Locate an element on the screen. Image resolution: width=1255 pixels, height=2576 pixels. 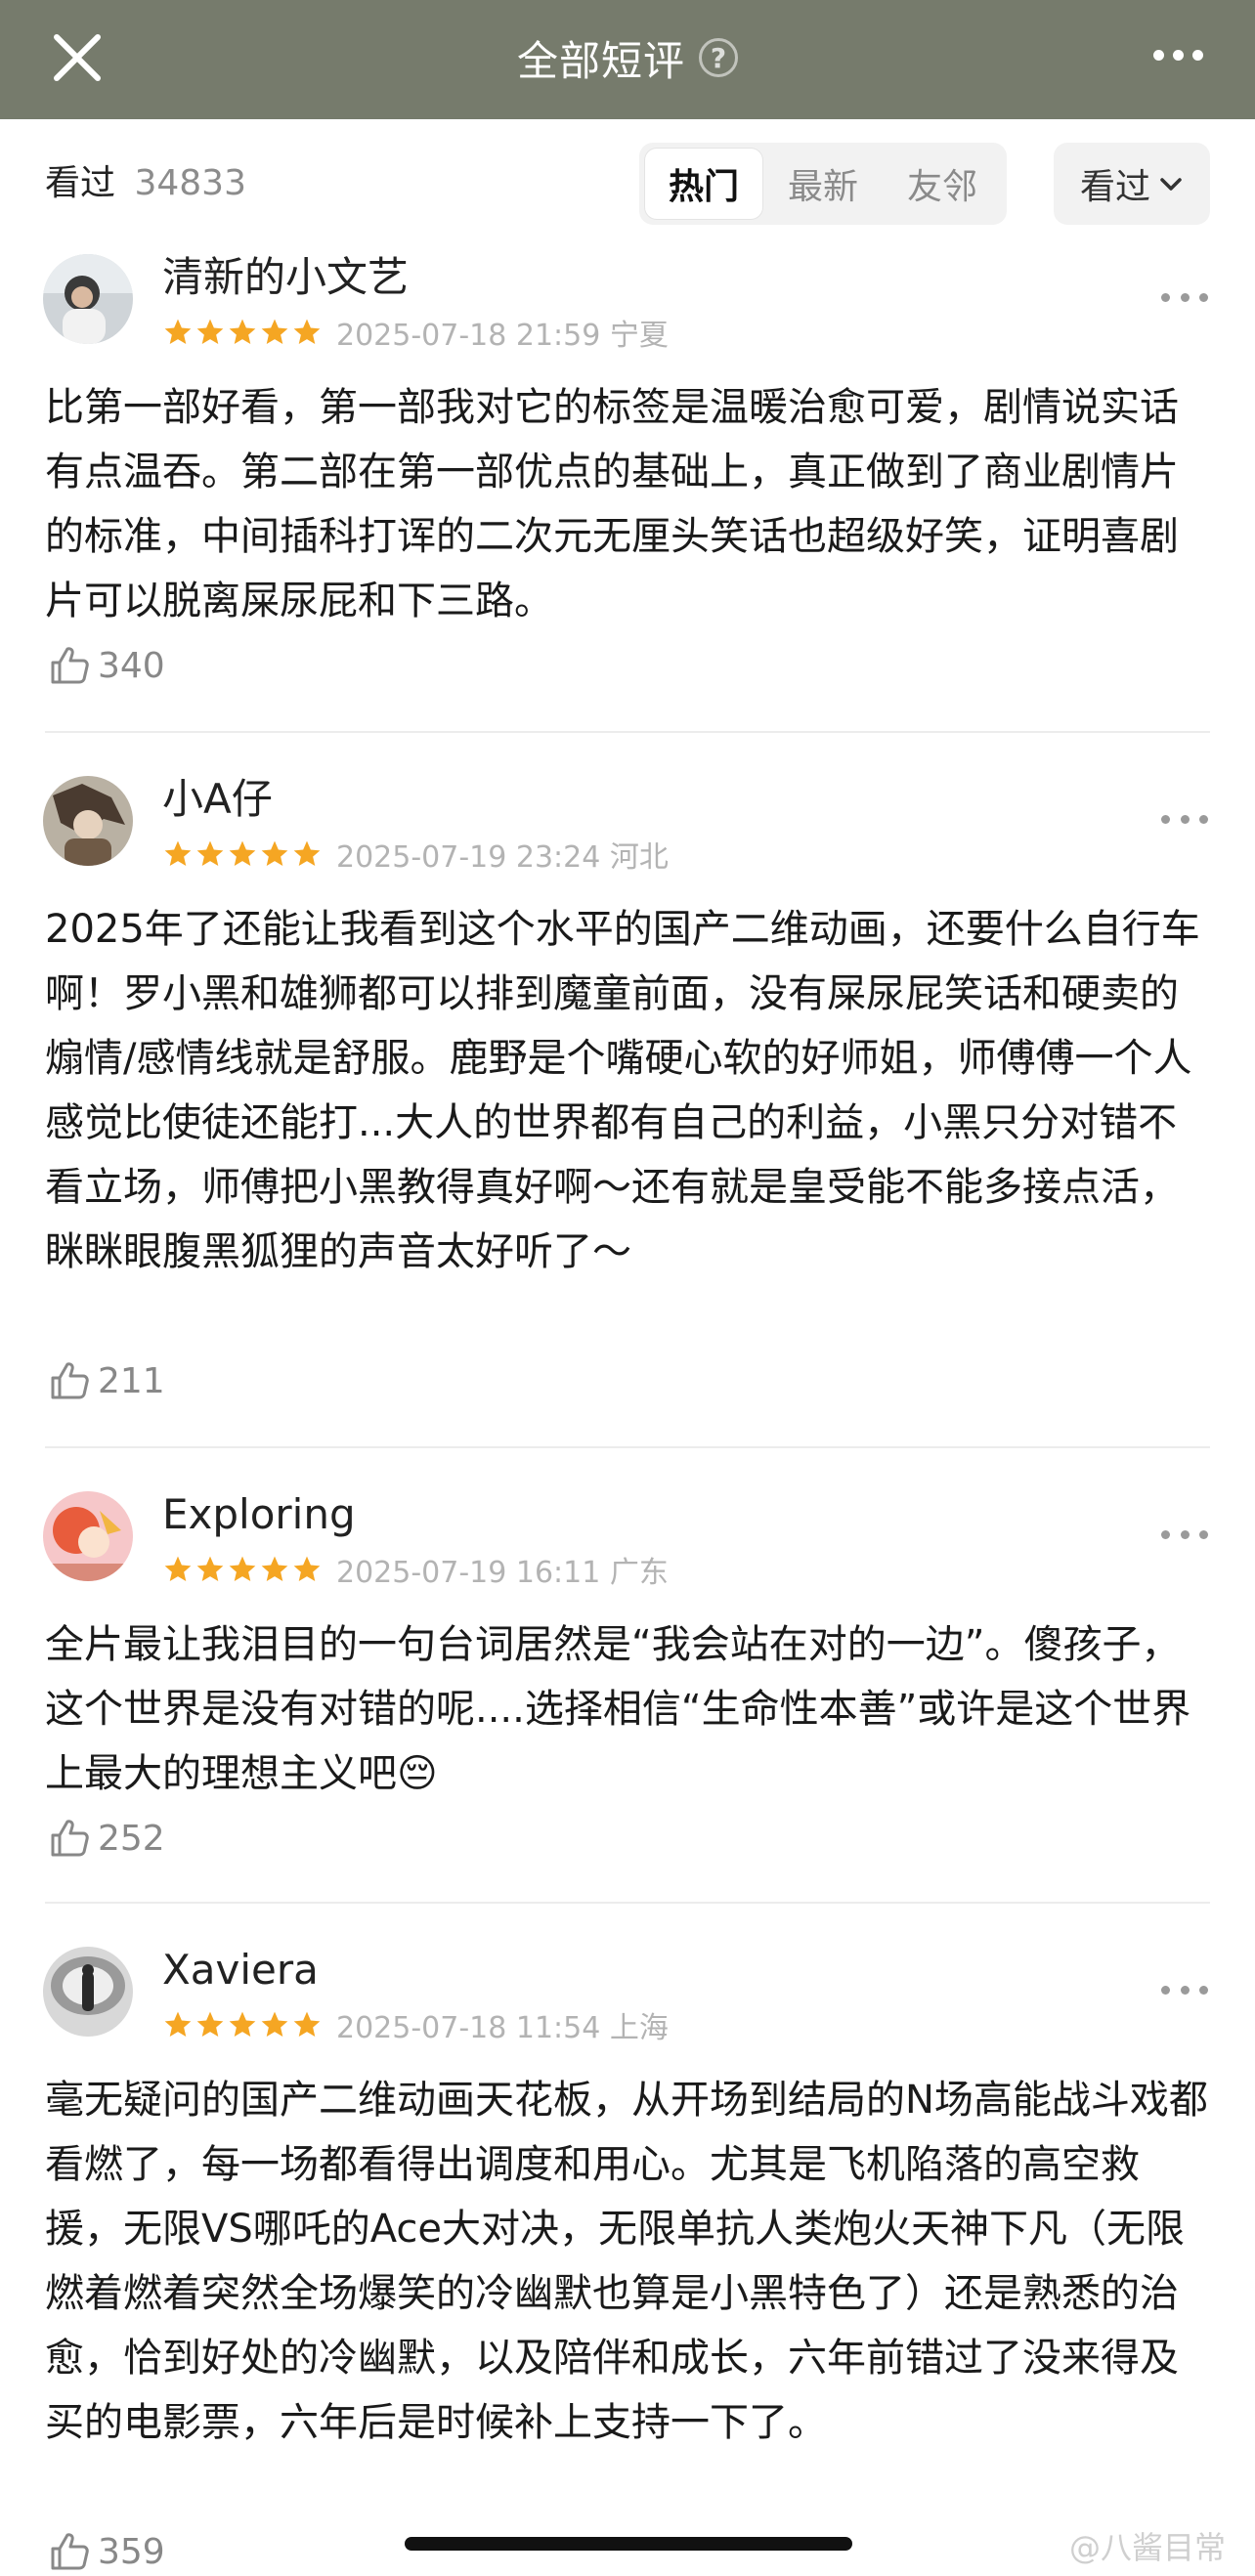
dropdown-label: 看过 is located at coordinates (1114, 187).